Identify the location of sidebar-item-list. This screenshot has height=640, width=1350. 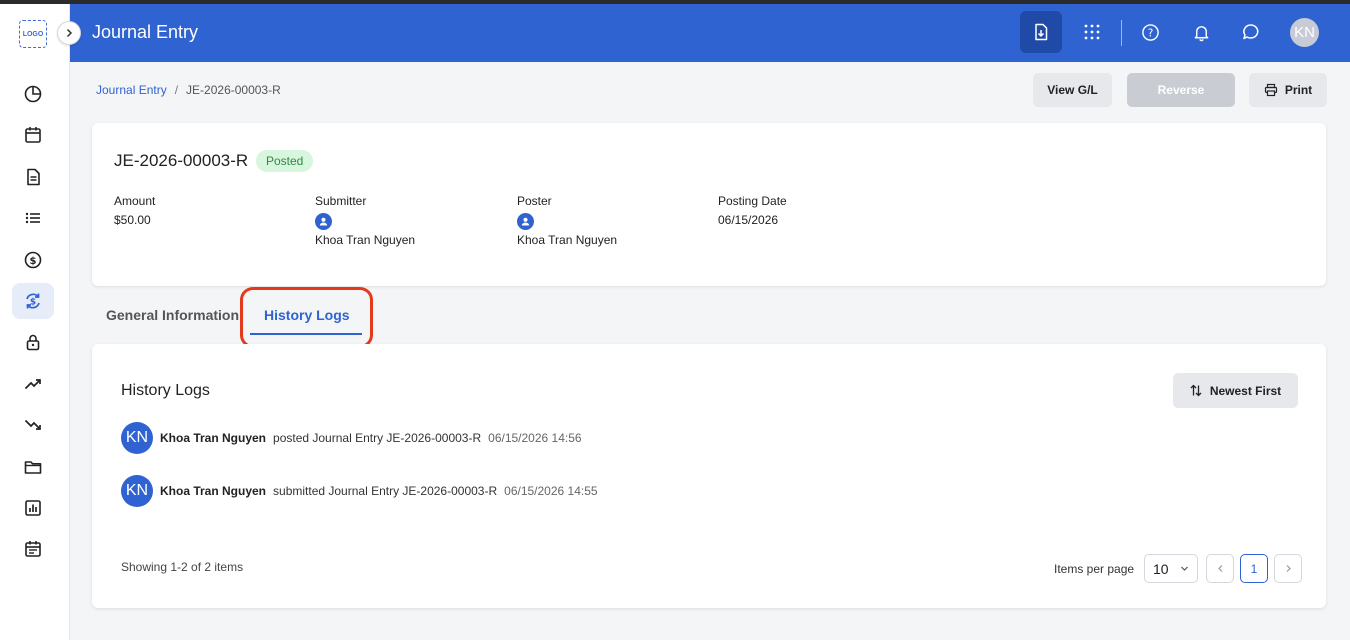
(33, 218).